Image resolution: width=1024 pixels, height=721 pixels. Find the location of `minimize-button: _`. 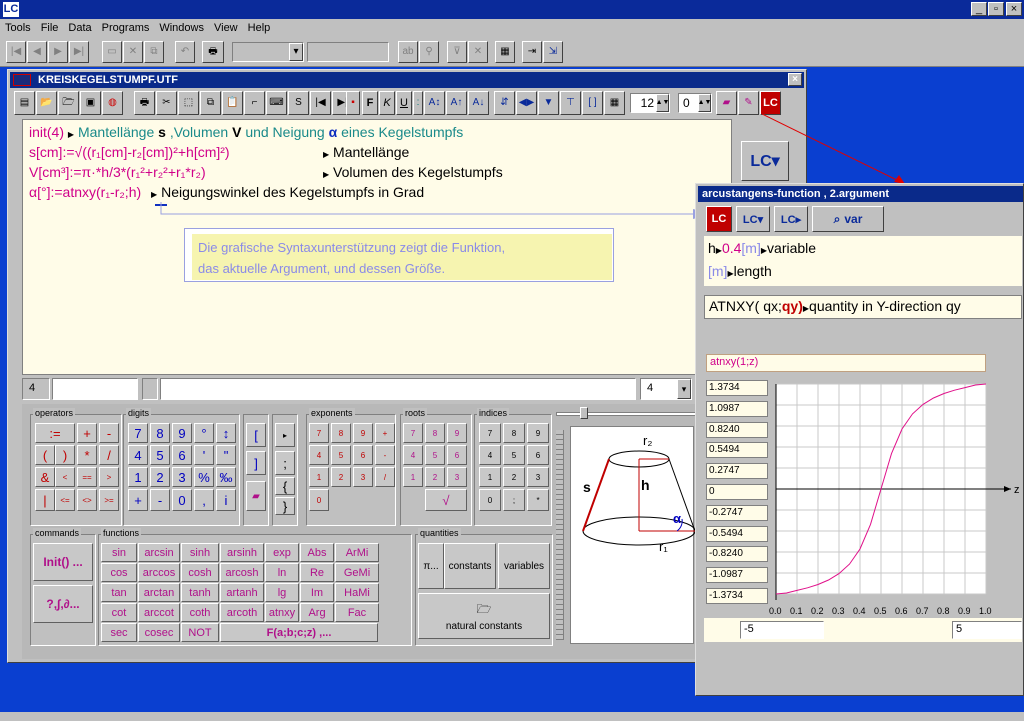

minimize-button: _ is located at coordinates (979, 9).